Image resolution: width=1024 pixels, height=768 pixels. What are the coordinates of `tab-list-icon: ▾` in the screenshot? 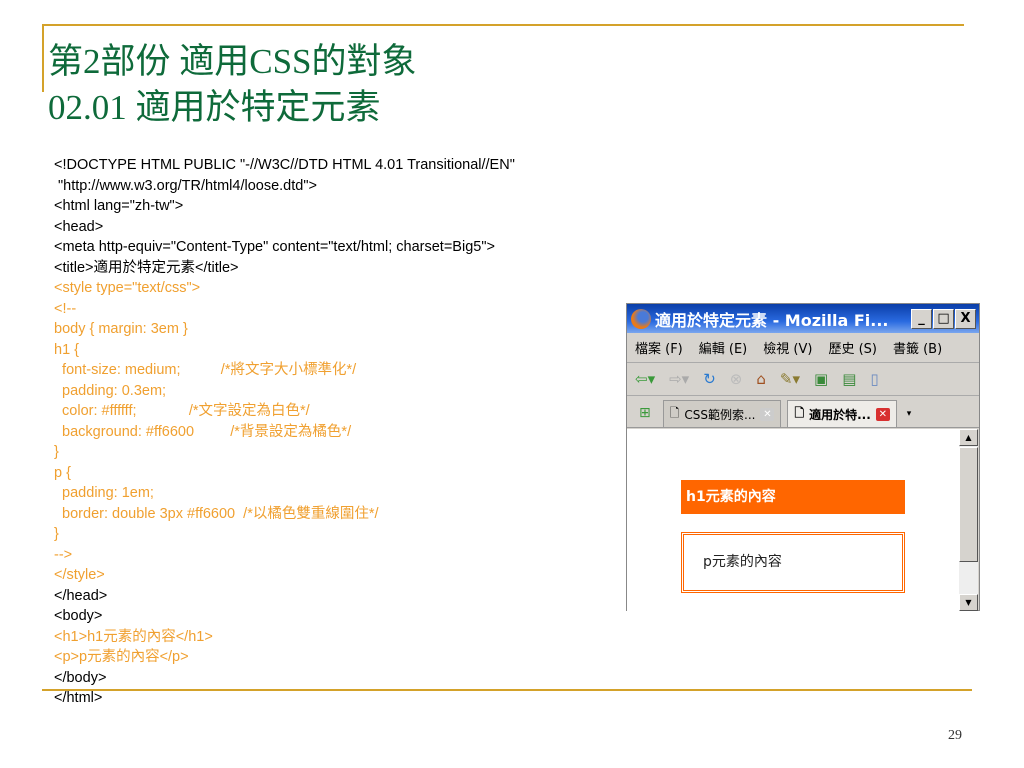 It's located at (909, 418).